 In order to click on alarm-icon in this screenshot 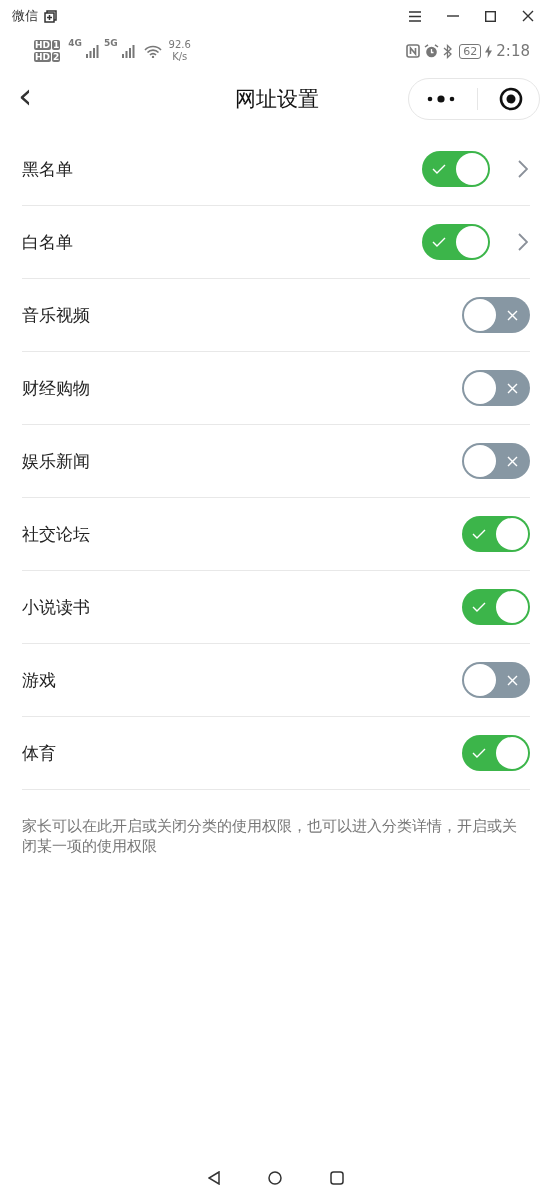, I will do `click(432, 51)`.